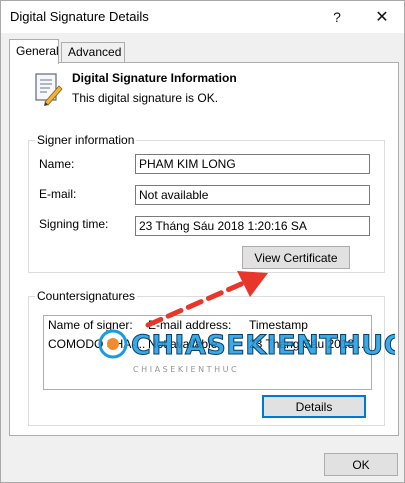 Image resolution: width=405 pixels, height=483 pixels. I want to click on tab-advanced: Advanced, so click(93, 52).